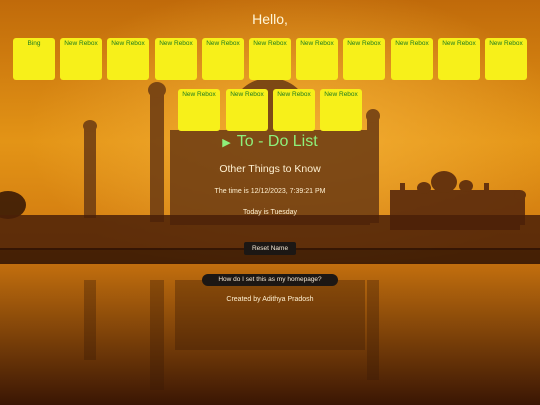 Image resolution: width=540 pixels, height=405 pixels. Describe the element at coordinates (34, 59) in the screenshot. I see `shortcut-tile-bing: Bing` at that location.